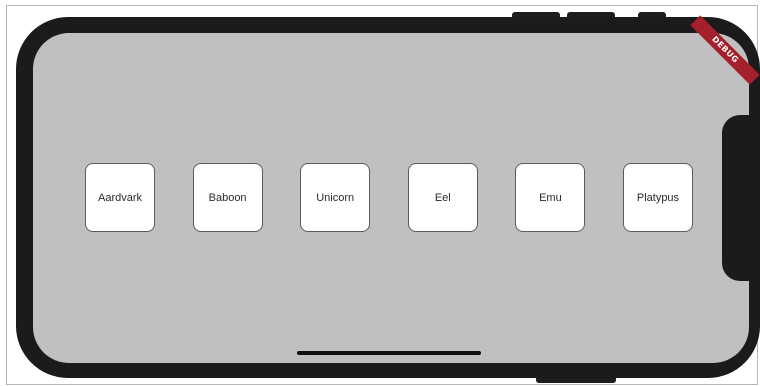 The image size is (760, 386). I want to click on animal-card-label: Platypus, so click(658, 197).